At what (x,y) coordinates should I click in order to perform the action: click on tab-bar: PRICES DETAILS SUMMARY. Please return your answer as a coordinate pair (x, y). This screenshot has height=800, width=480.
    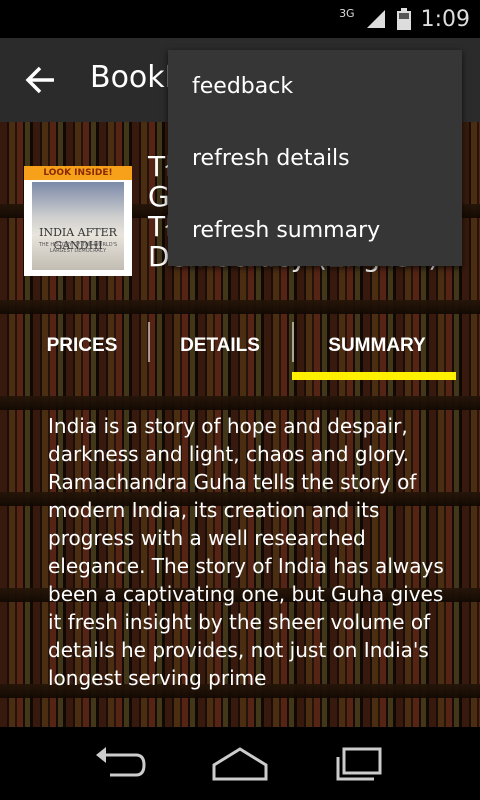
    Looking at the image, I should click on (240, 351).